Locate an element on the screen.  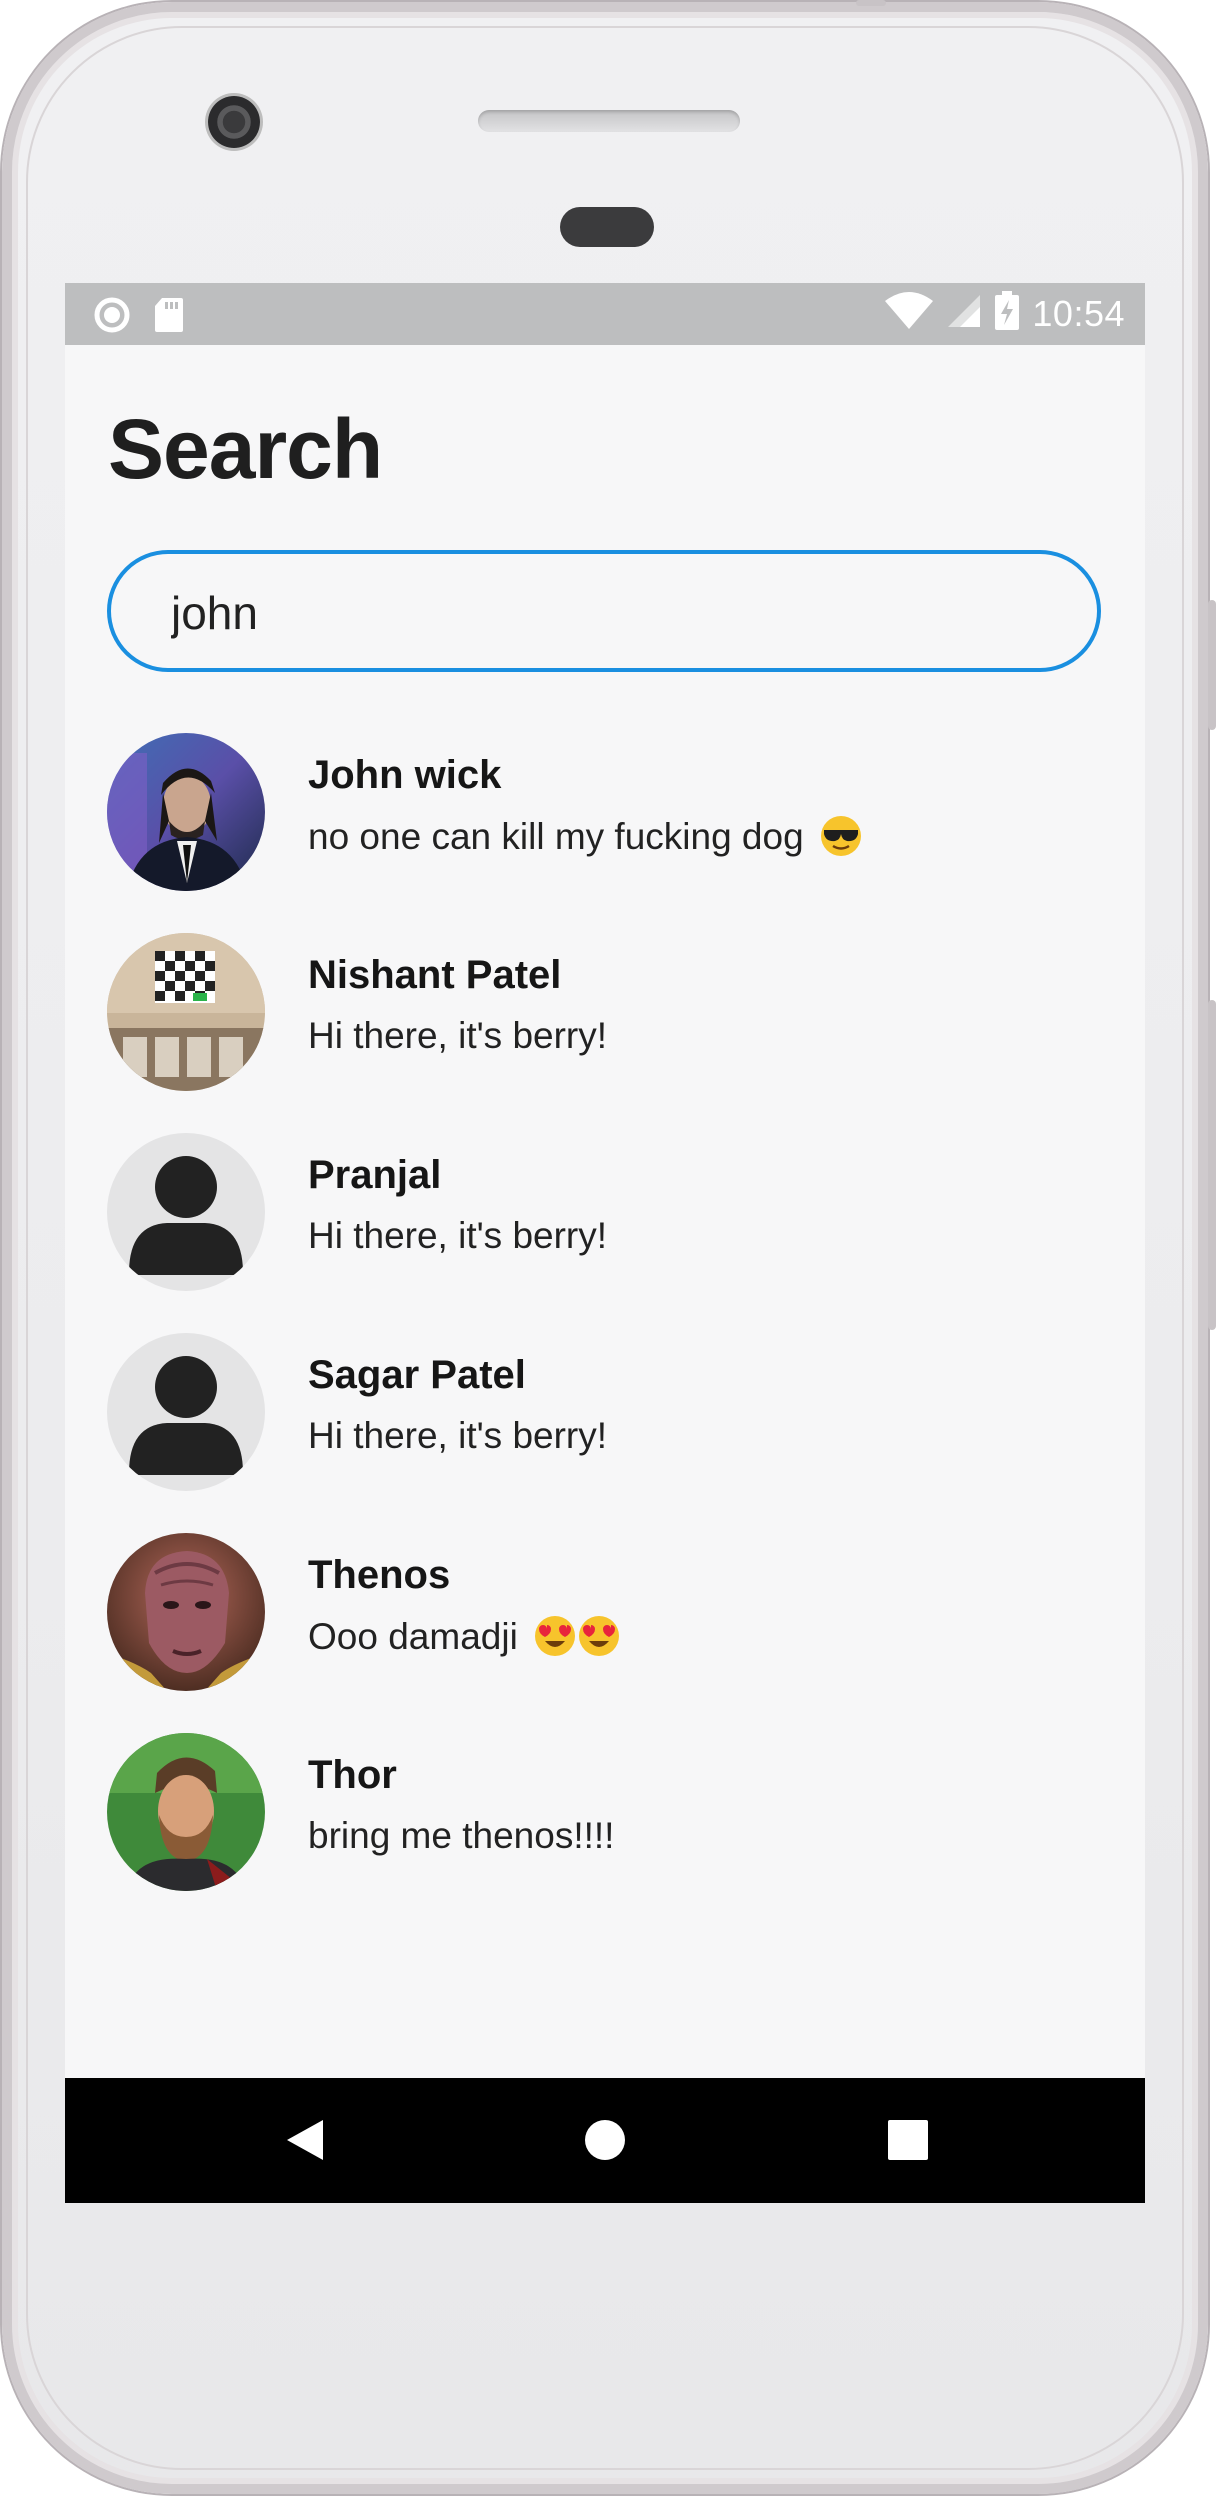
list-item: Sagar Patel Hi there, it's berry! is located at coordinates (605, 1423).